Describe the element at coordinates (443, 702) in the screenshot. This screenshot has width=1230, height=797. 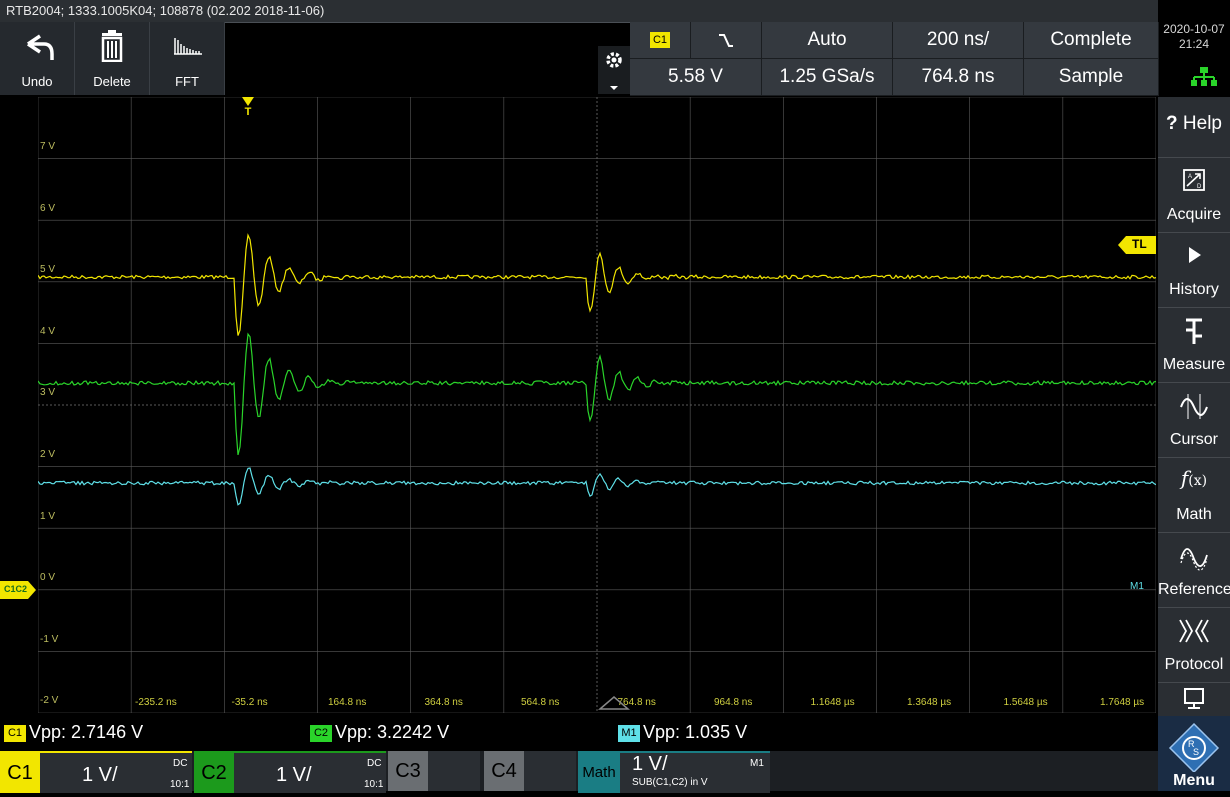
I see `x-tick-label: 364.8 ns` at that location.